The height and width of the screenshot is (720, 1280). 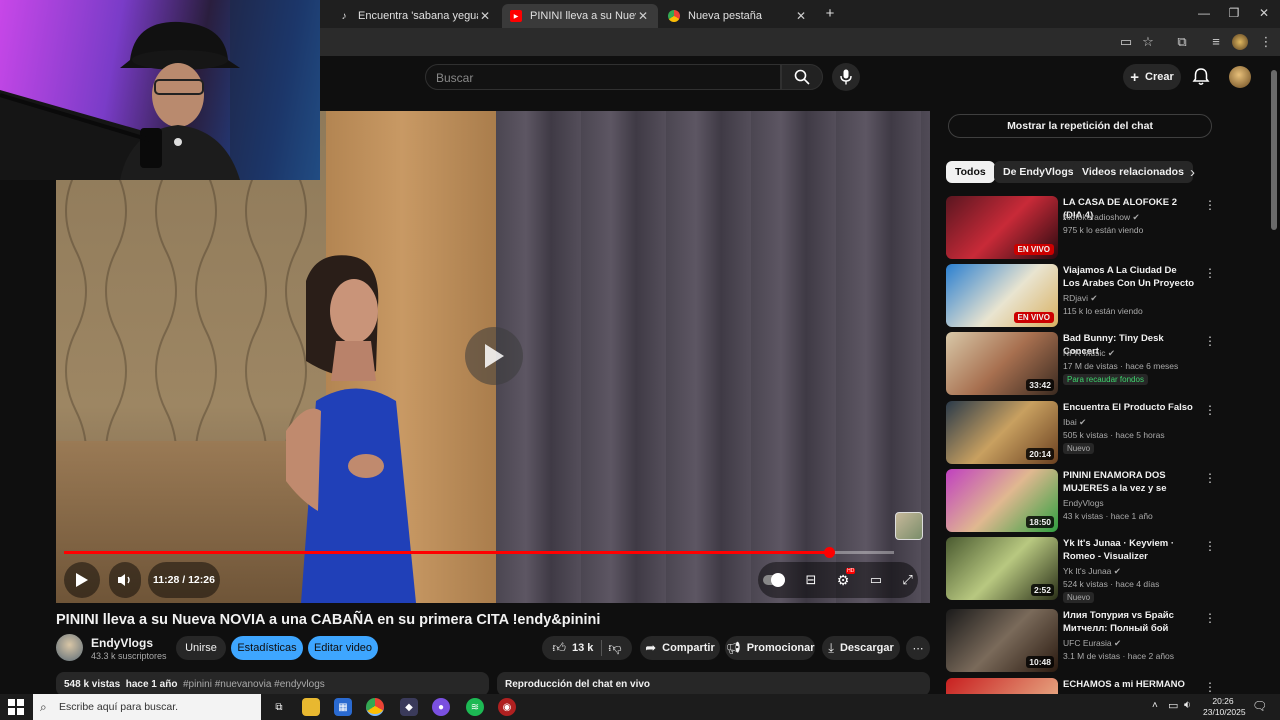 What do you see at coordinates (1002, 686) in the screenshot?
I see `video-thumbnail` at bounding box center [1002, 686].